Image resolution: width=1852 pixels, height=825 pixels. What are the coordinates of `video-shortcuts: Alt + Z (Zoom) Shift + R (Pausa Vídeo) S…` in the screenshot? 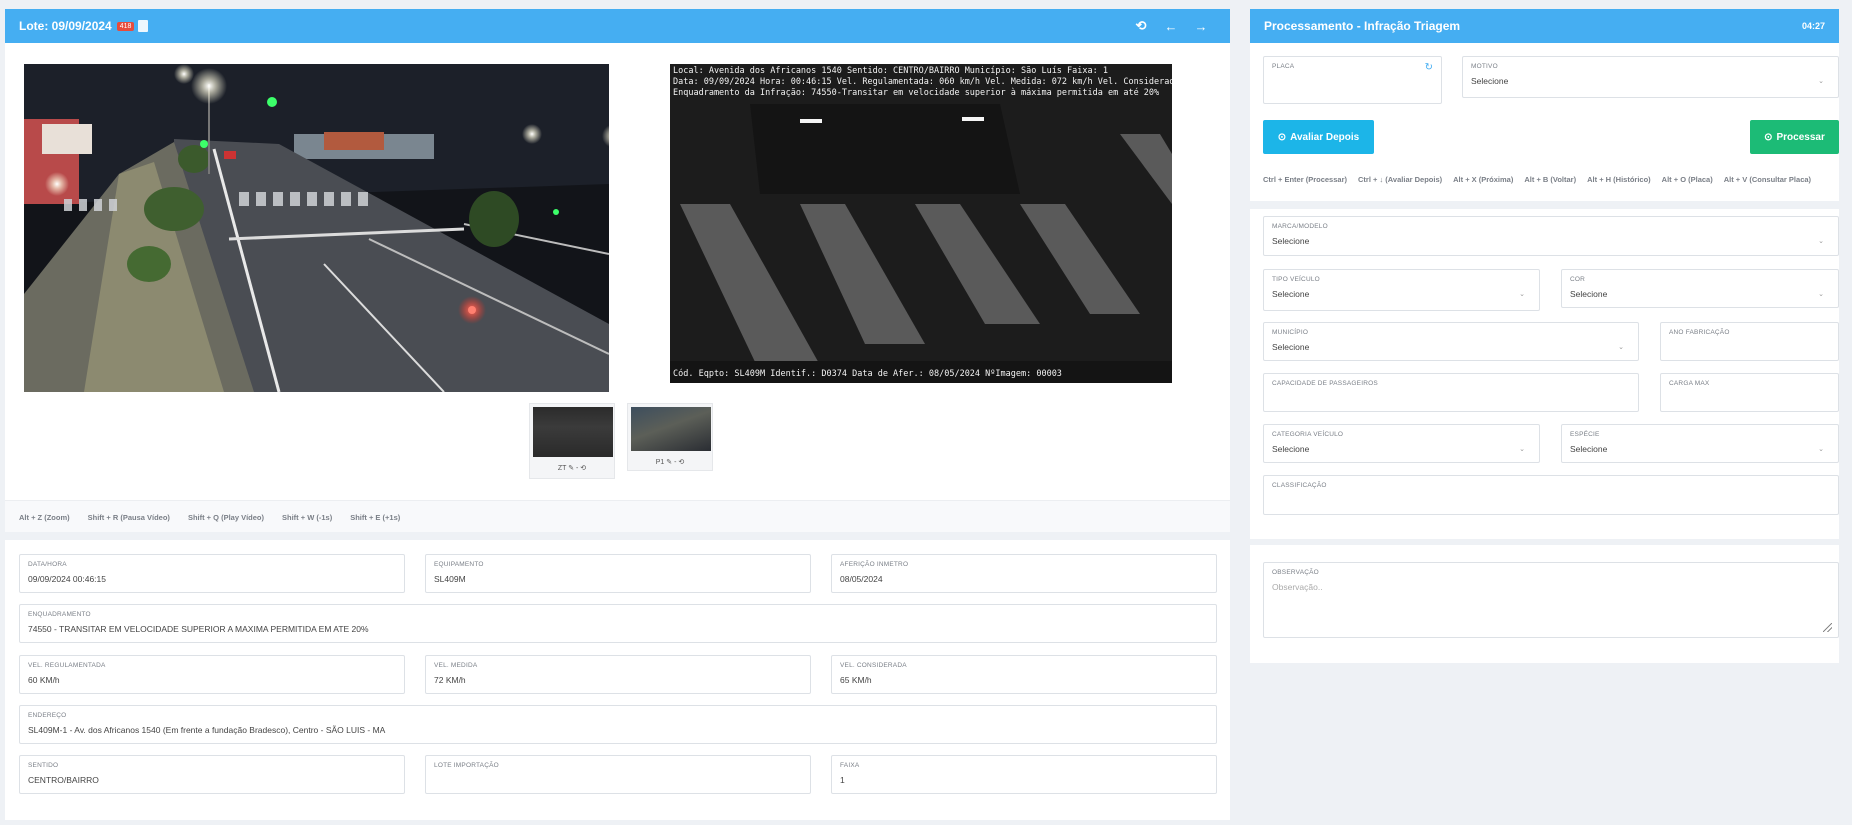 It's located at (209, 517).